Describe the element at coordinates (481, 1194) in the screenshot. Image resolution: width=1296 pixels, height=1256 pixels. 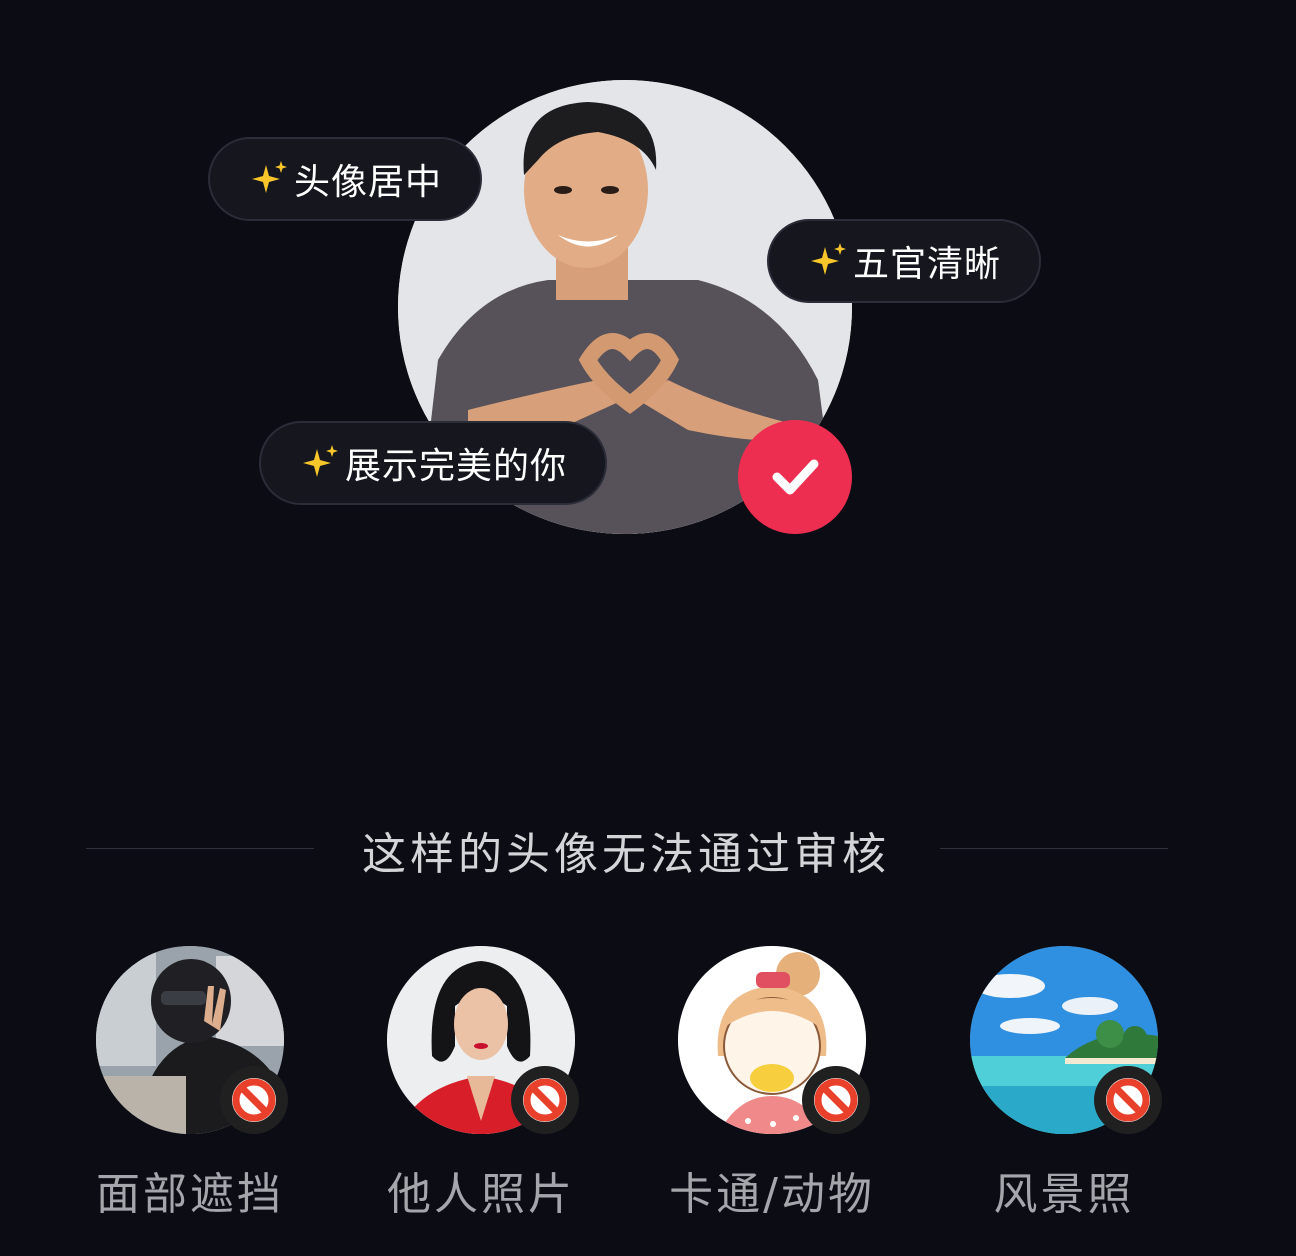
I see `label-other-person: 他人照片` at that location.